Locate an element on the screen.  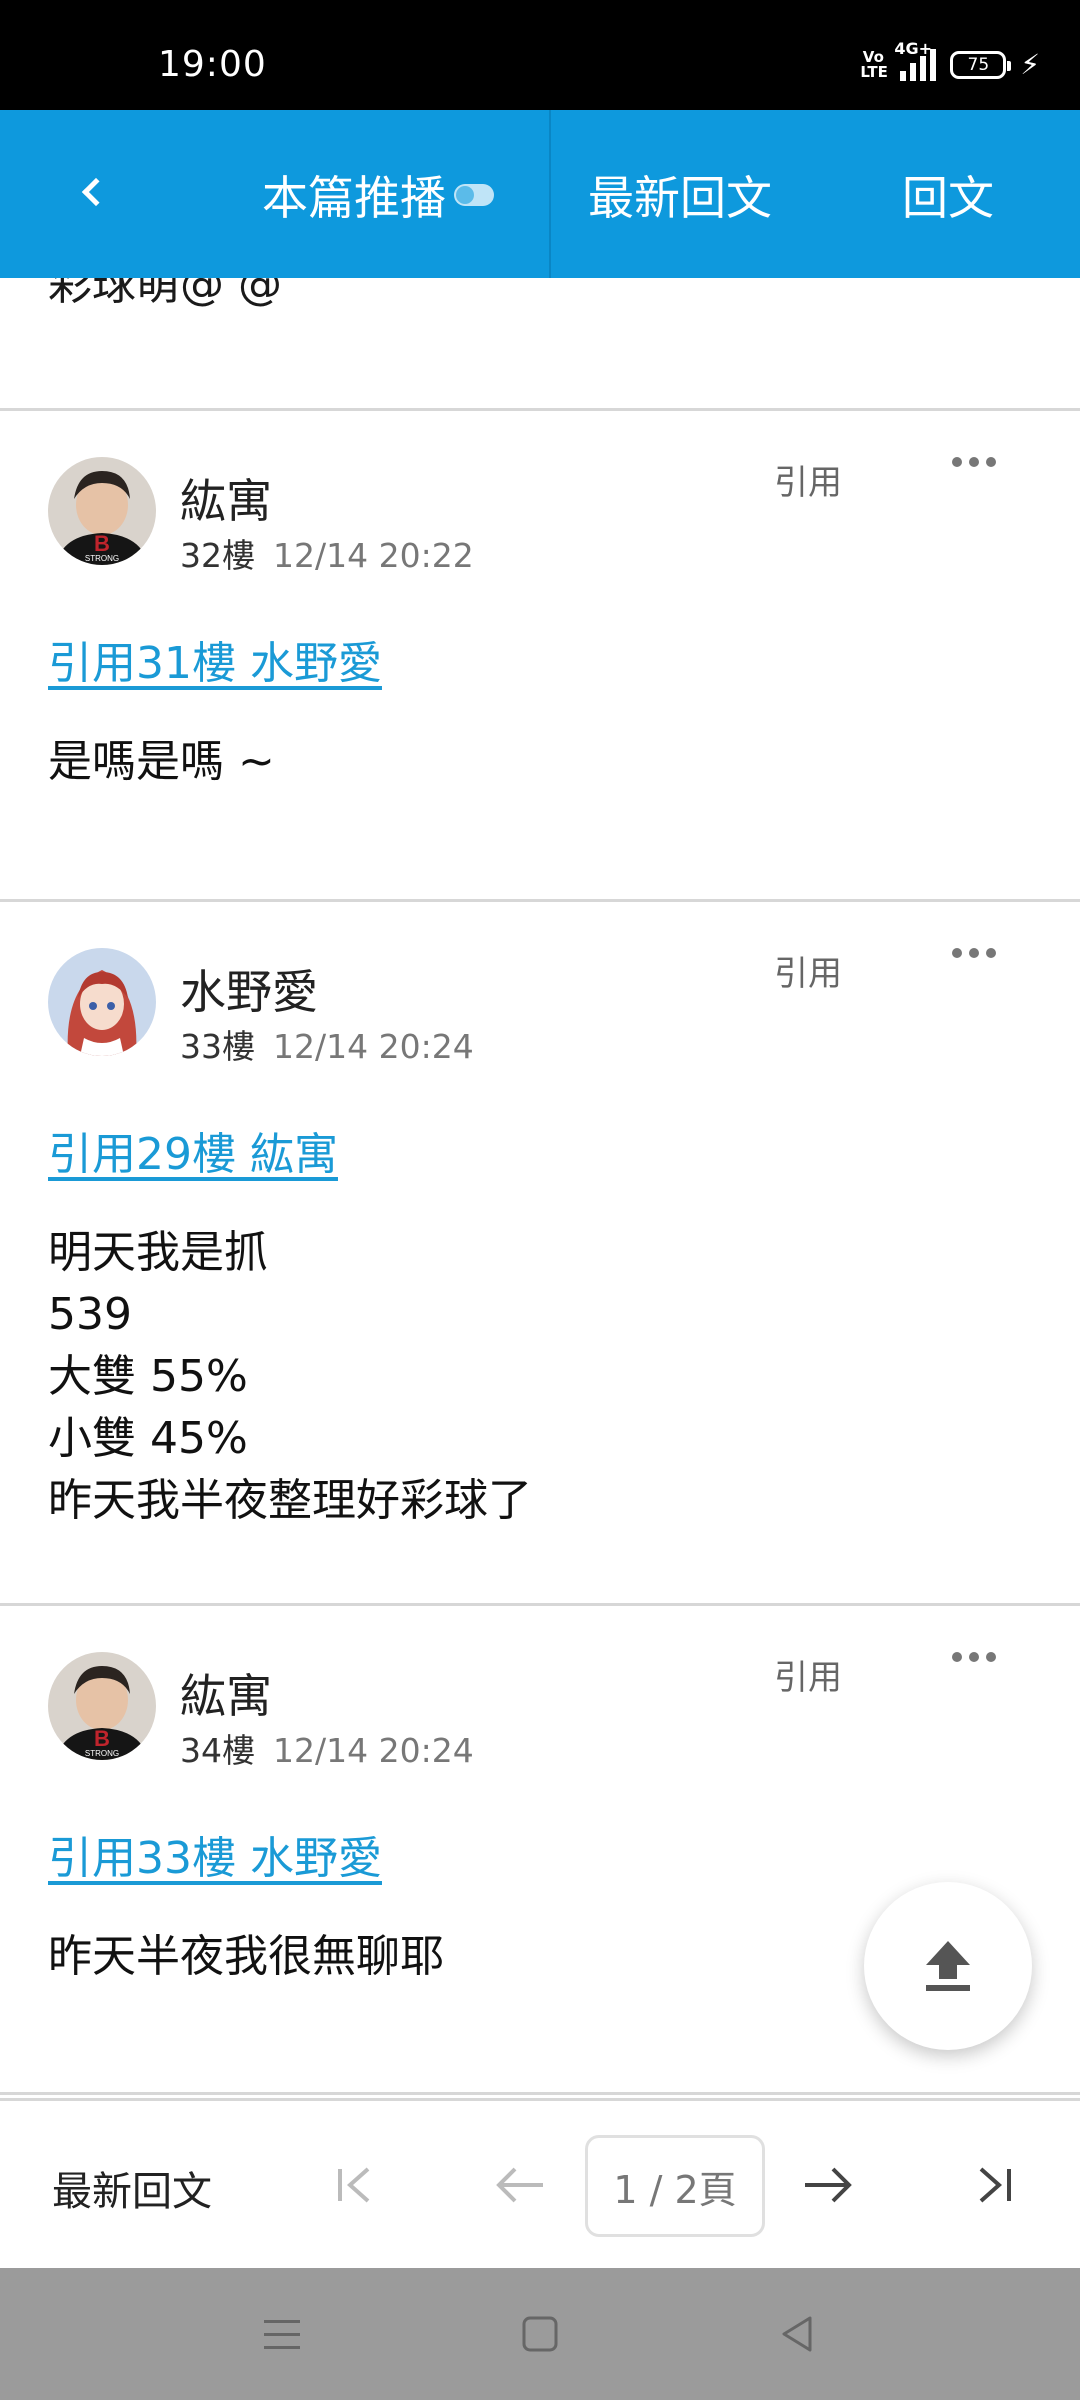
toggle-icon is located at coordinates (474, 195).